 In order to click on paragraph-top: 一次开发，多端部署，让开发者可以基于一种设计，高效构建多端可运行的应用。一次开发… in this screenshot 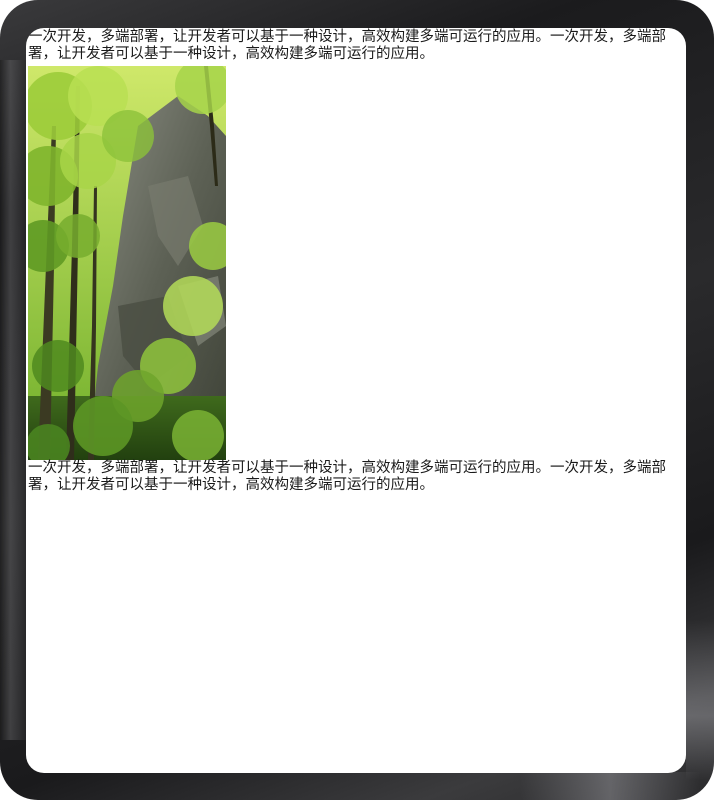, I will do `click(347, 45)`.